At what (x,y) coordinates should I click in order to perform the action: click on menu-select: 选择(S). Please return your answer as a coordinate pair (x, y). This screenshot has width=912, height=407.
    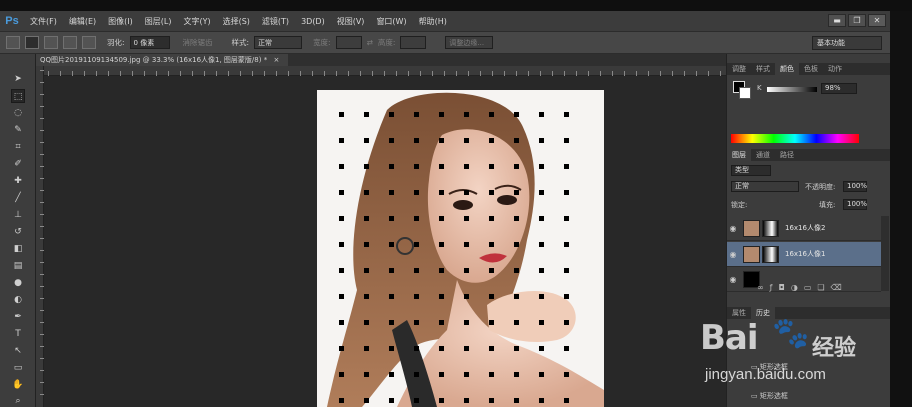
    Looking at the image, I should click on (236, 21).